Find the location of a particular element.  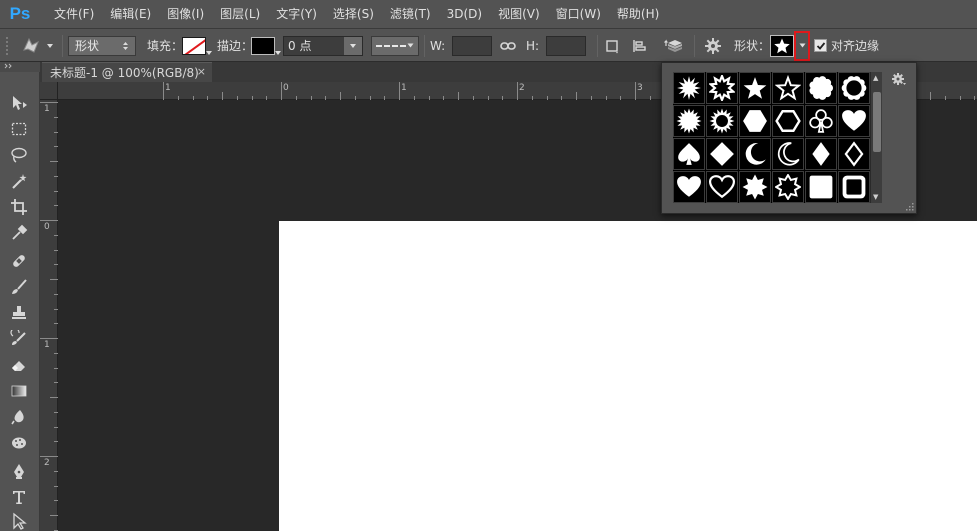

star-8-filled-icon is located at coordinates (755, 187).